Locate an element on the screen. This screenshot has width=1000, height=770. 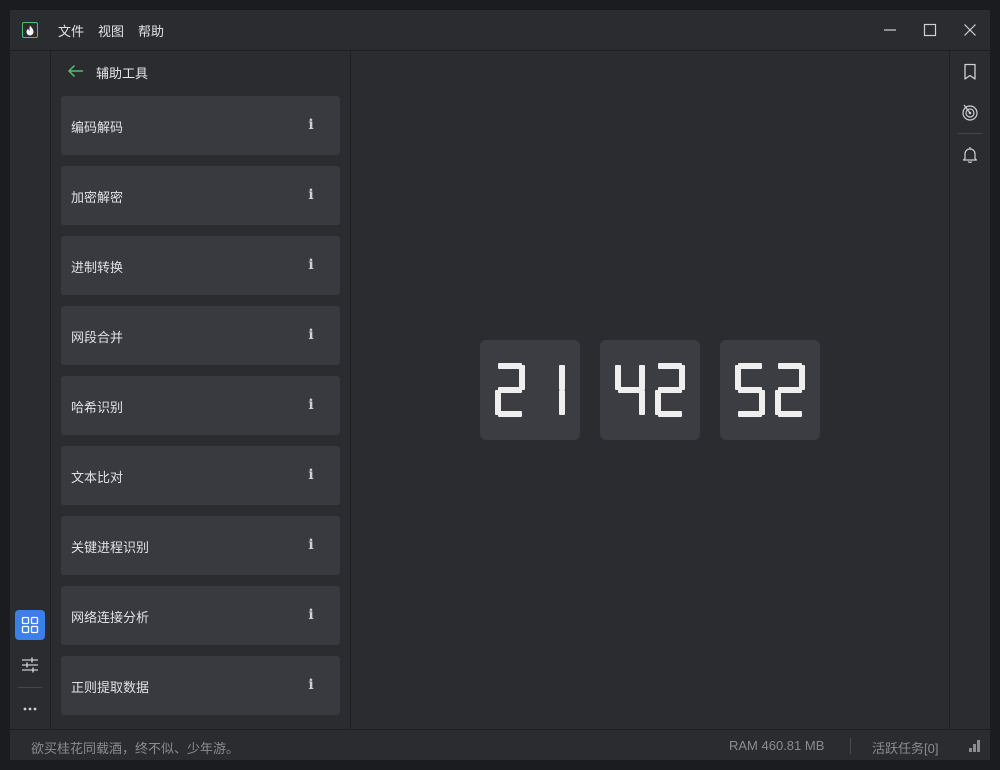
active-tasks: 活跃任务[0] is located at coordinates (905, 747).